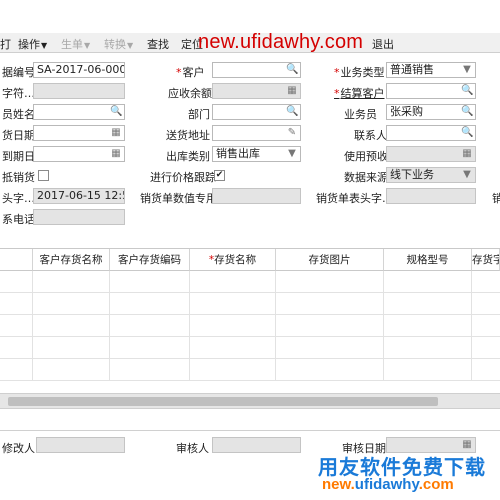  What do you see at coordinates (366, 177) in the screenshot?
I see `data-source-label: 数据来源` at bounding box center [366, 177].